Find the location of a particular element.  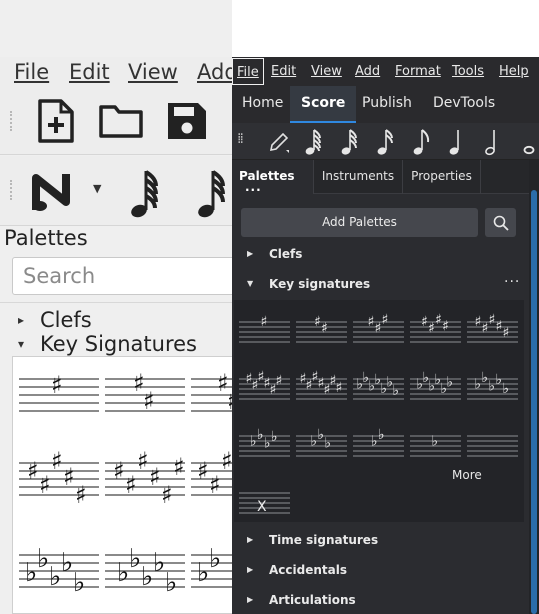

sixteenth-note-icon is located at coordinates (386, 142).